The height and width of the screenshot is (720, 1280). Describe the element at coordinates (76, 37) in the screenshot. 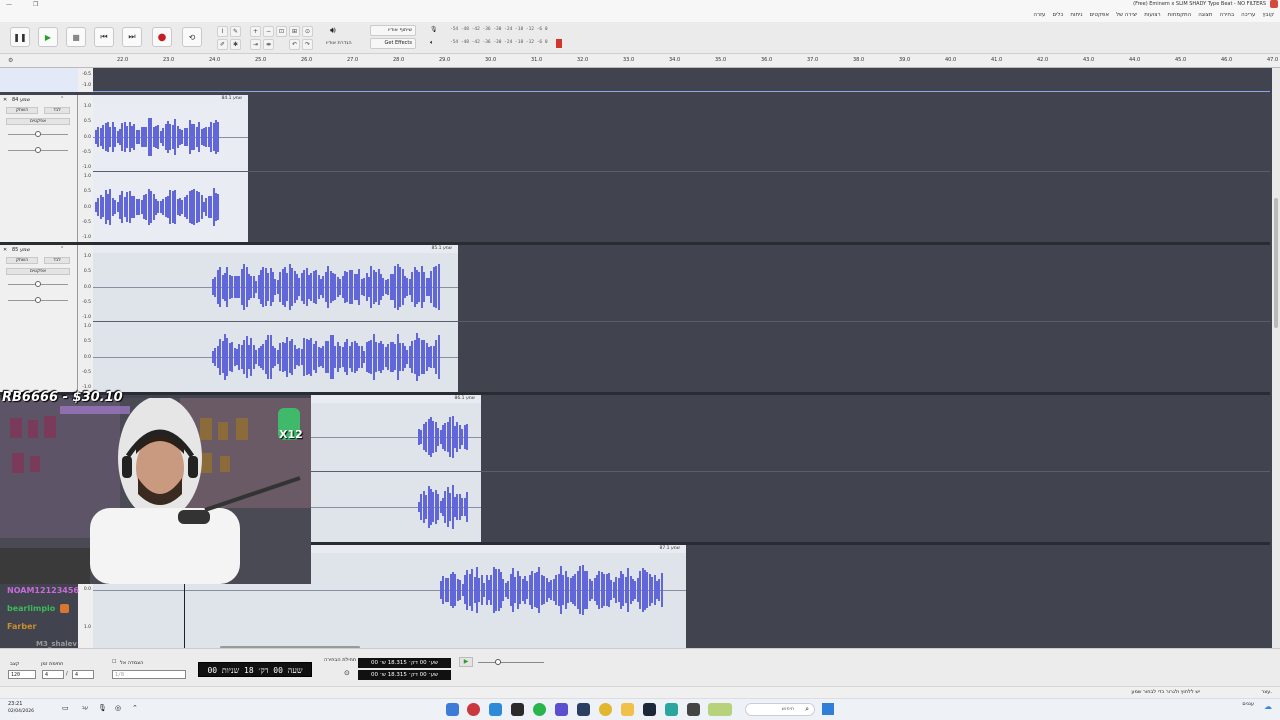

I see `stop-button: ■` at that location.